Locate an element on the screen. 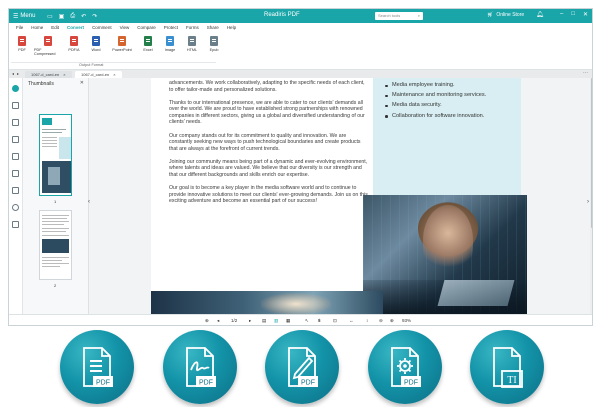 This screenshot has height=407, width=600. bullet-item: Media data security. is located at coordinates (453, 105).